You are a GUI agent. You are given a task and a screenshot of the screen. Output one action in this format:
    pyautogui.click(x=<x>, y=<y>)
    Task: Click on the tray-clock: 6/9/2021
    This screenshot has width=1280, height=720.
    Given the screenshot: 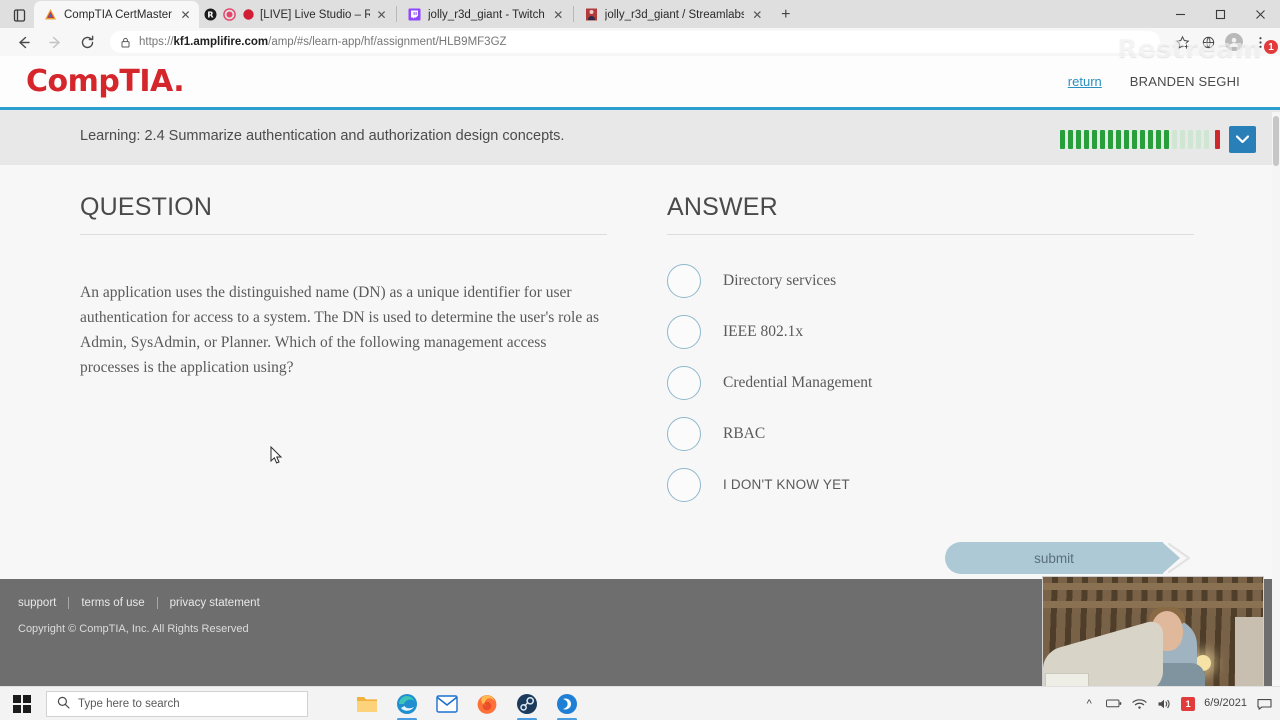 What is the action you would take?
    pyautogui.click(x=1225, y=703)
    